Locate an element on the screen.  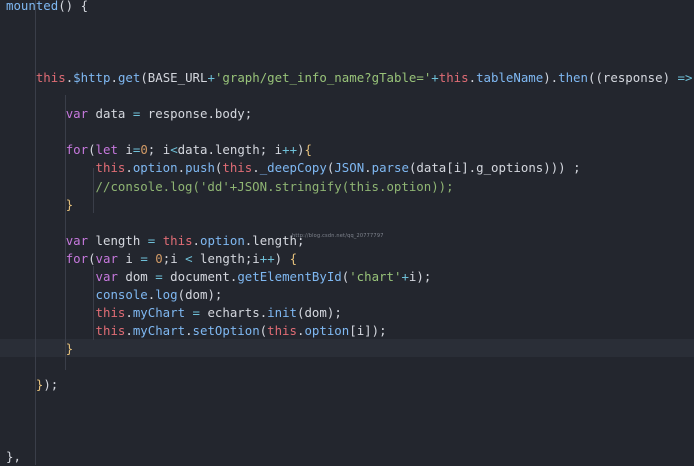
code-line: }); is located at coordinates (350, 385).